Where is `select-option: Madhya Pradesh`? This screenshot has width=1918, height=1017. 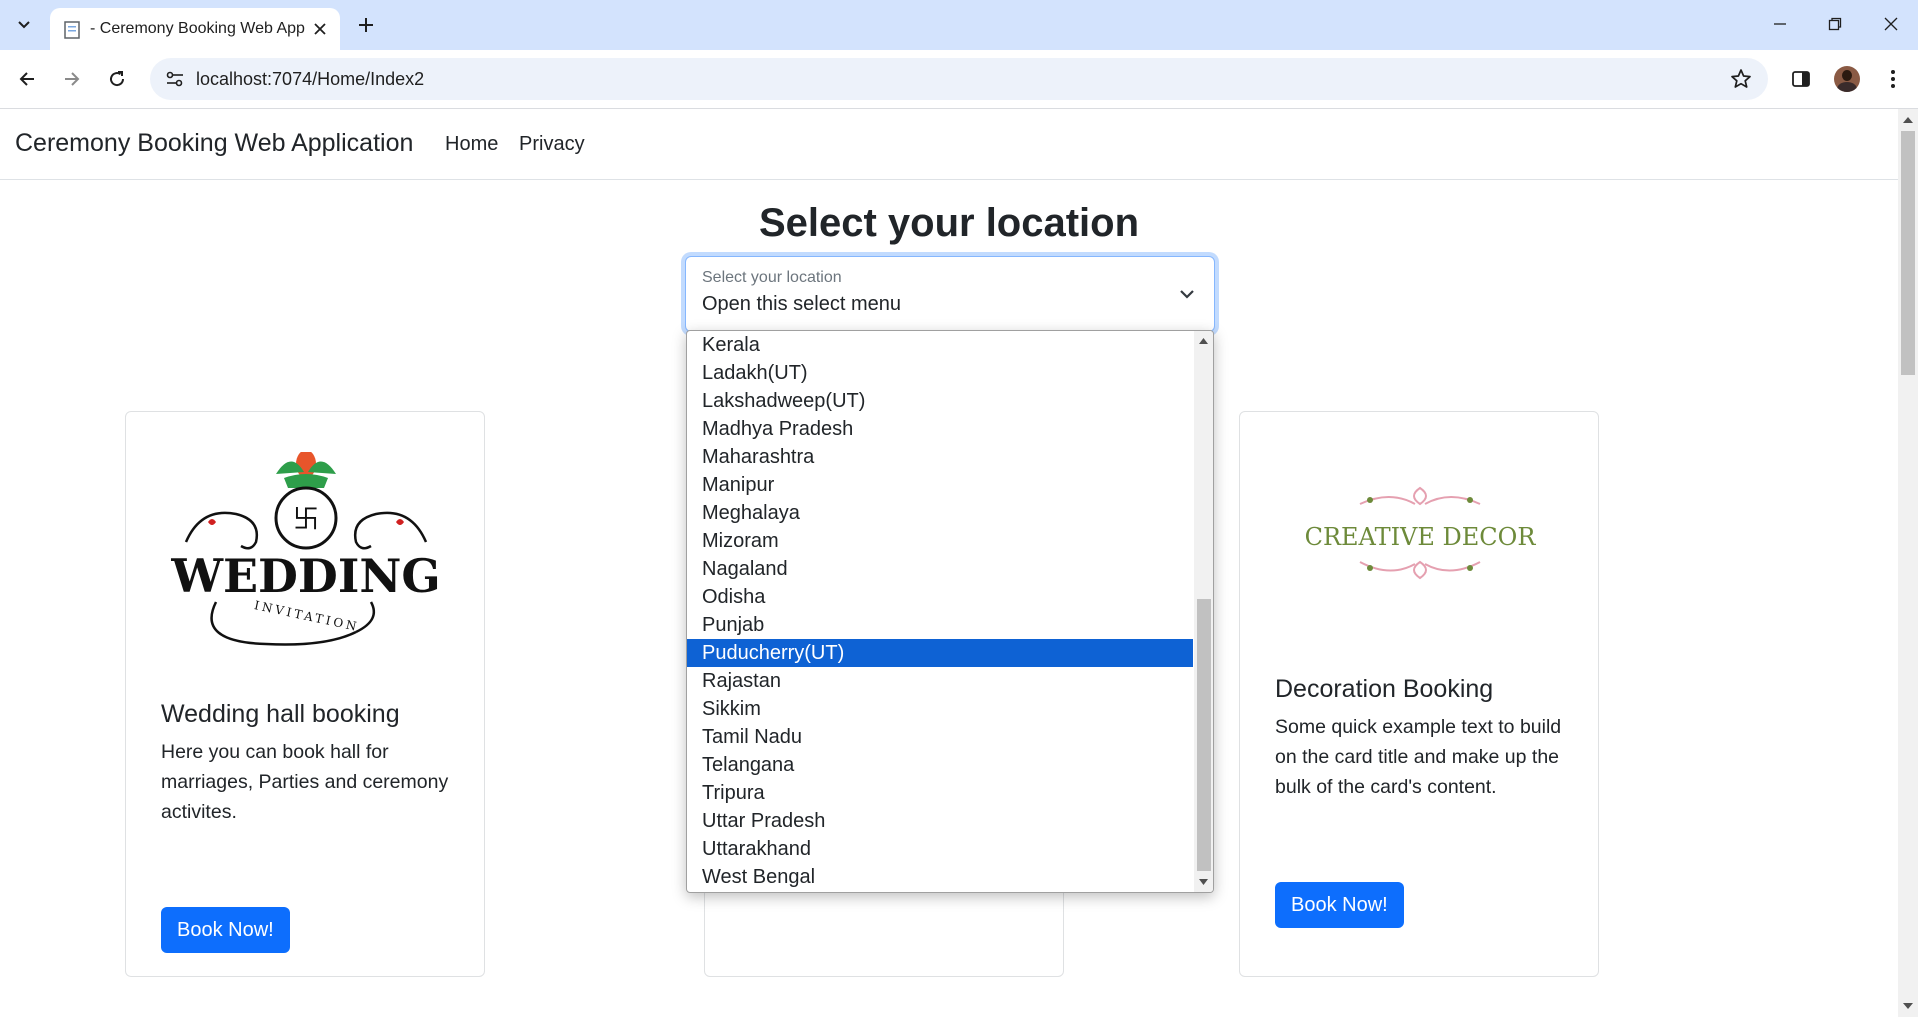 select-option: Madhya Pradesh is located at coordinates (940, 429).